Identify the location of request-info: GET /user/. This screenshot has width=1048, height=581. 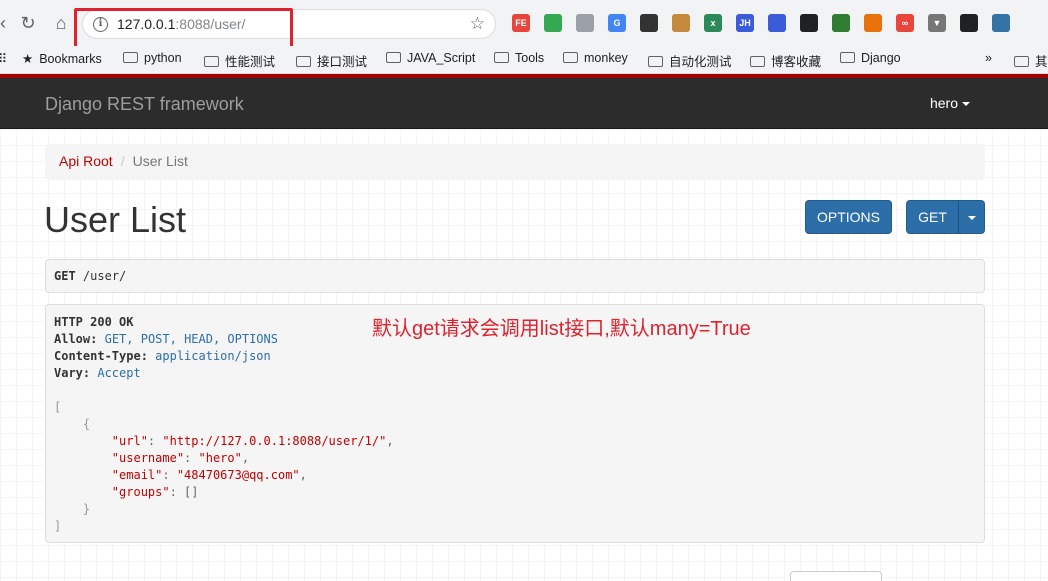
(515, 276).